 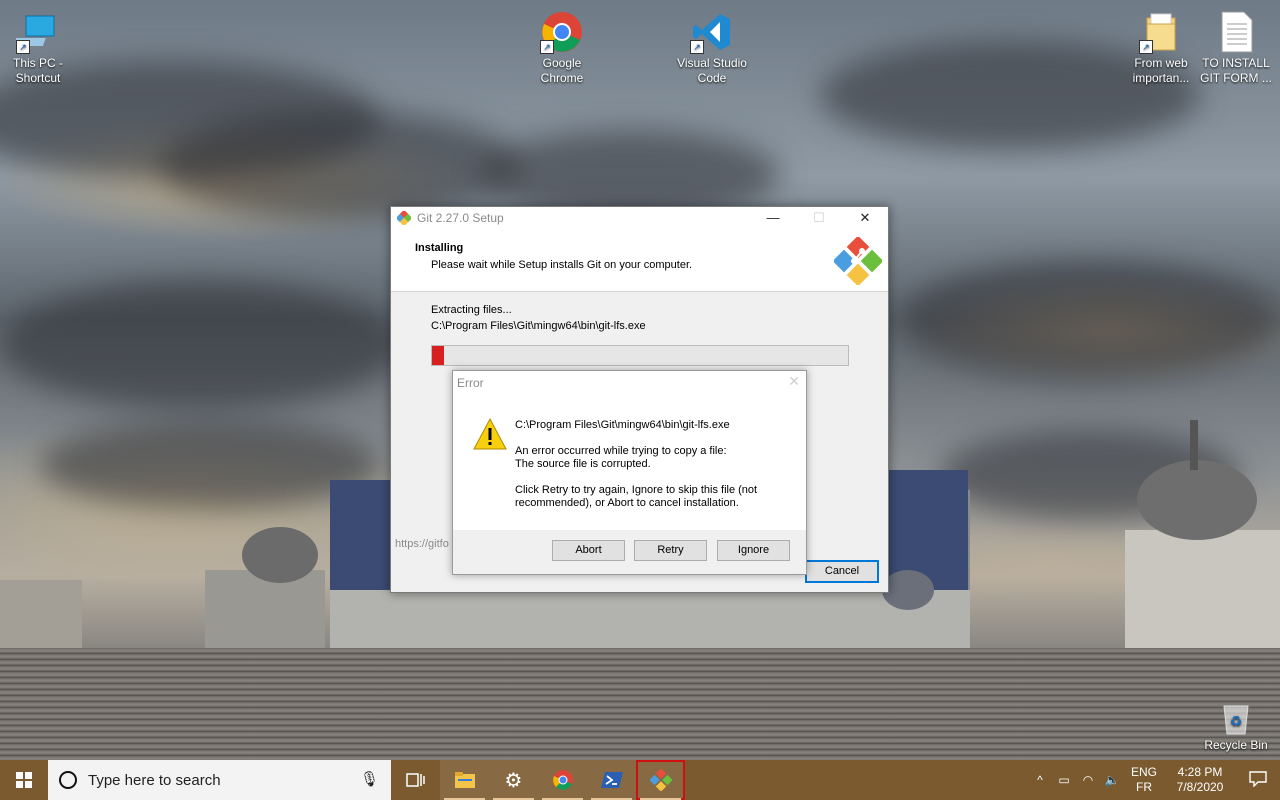 I want to click on taskbar-clock: 4:28 PM 7/8/2020, so click(x=1200, y=780).